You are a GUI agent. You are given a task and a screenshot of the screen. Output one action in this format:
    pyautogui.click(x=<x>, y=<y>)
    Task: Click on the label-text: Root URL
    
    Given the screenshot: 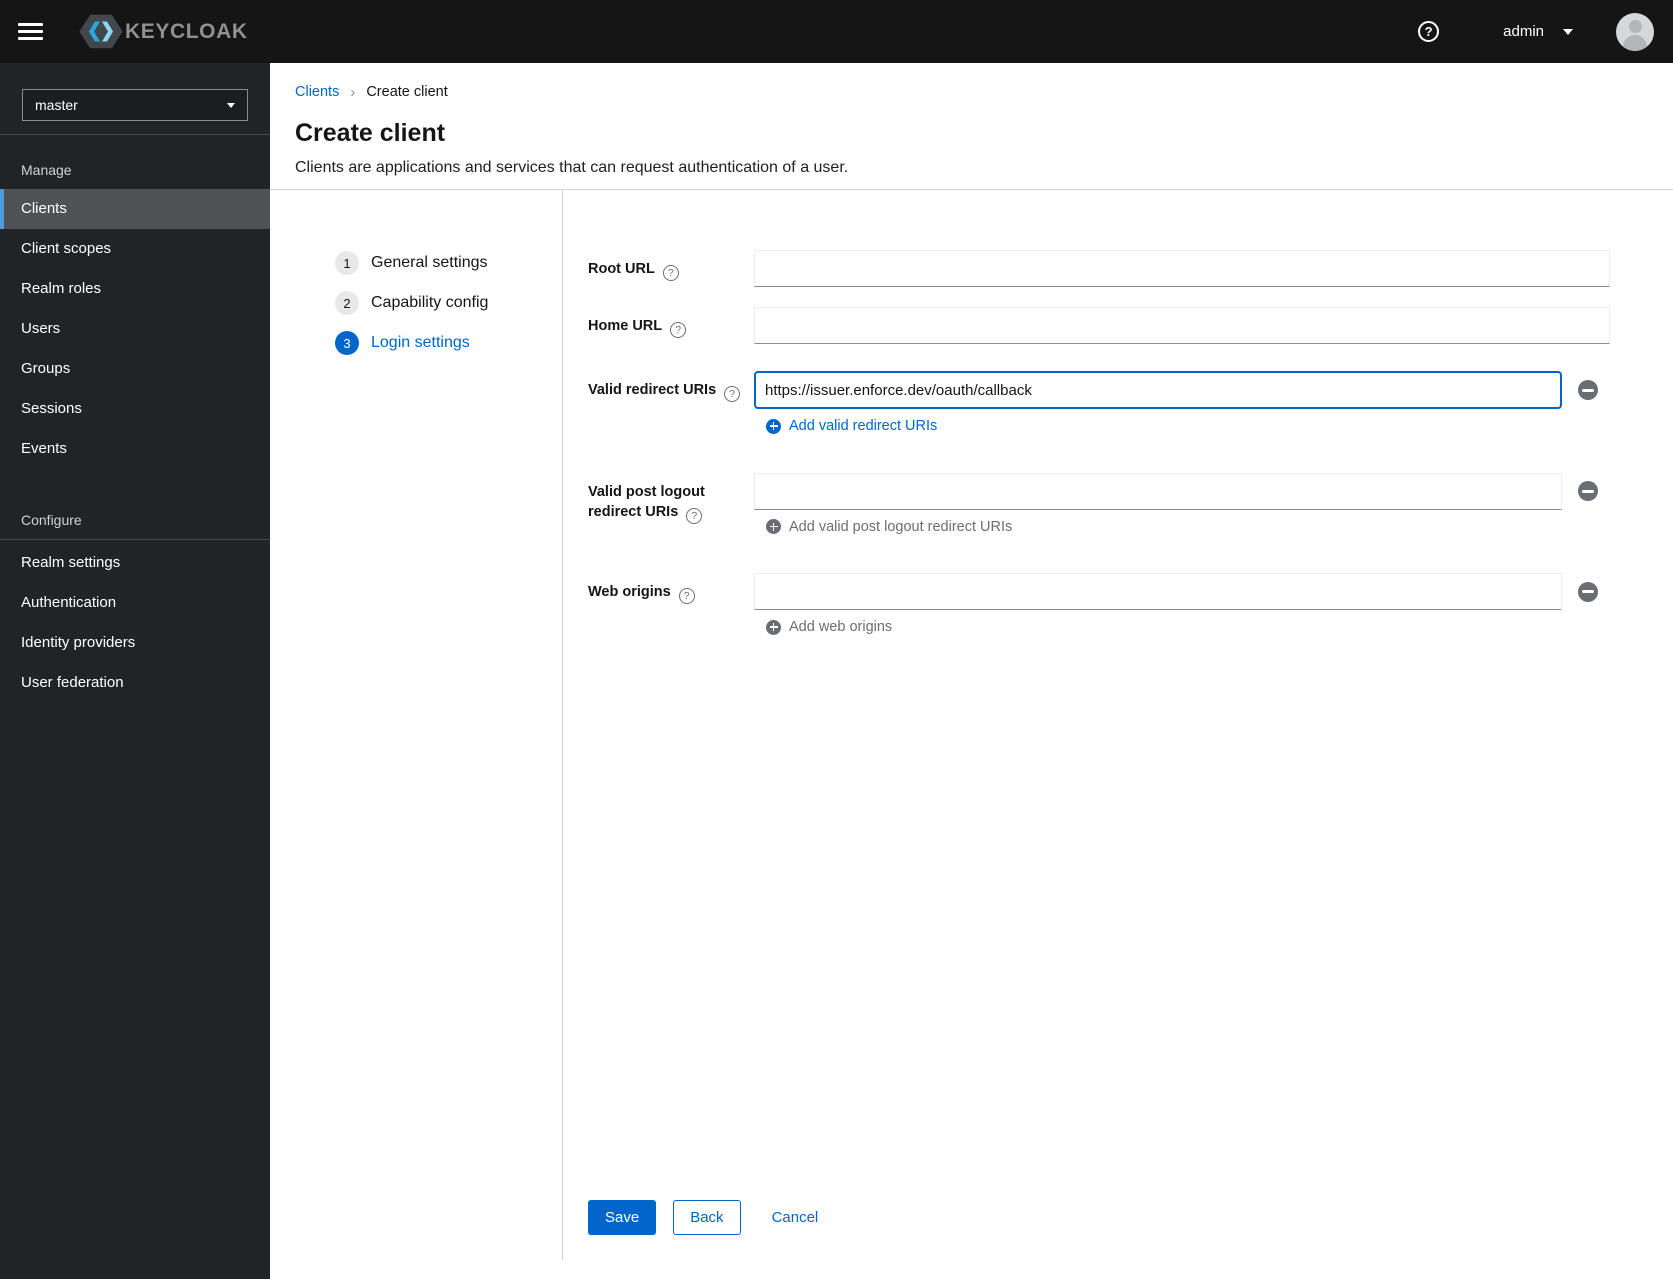 What is the action you would take?
    pyautogui.click(x=621, y=269)
    